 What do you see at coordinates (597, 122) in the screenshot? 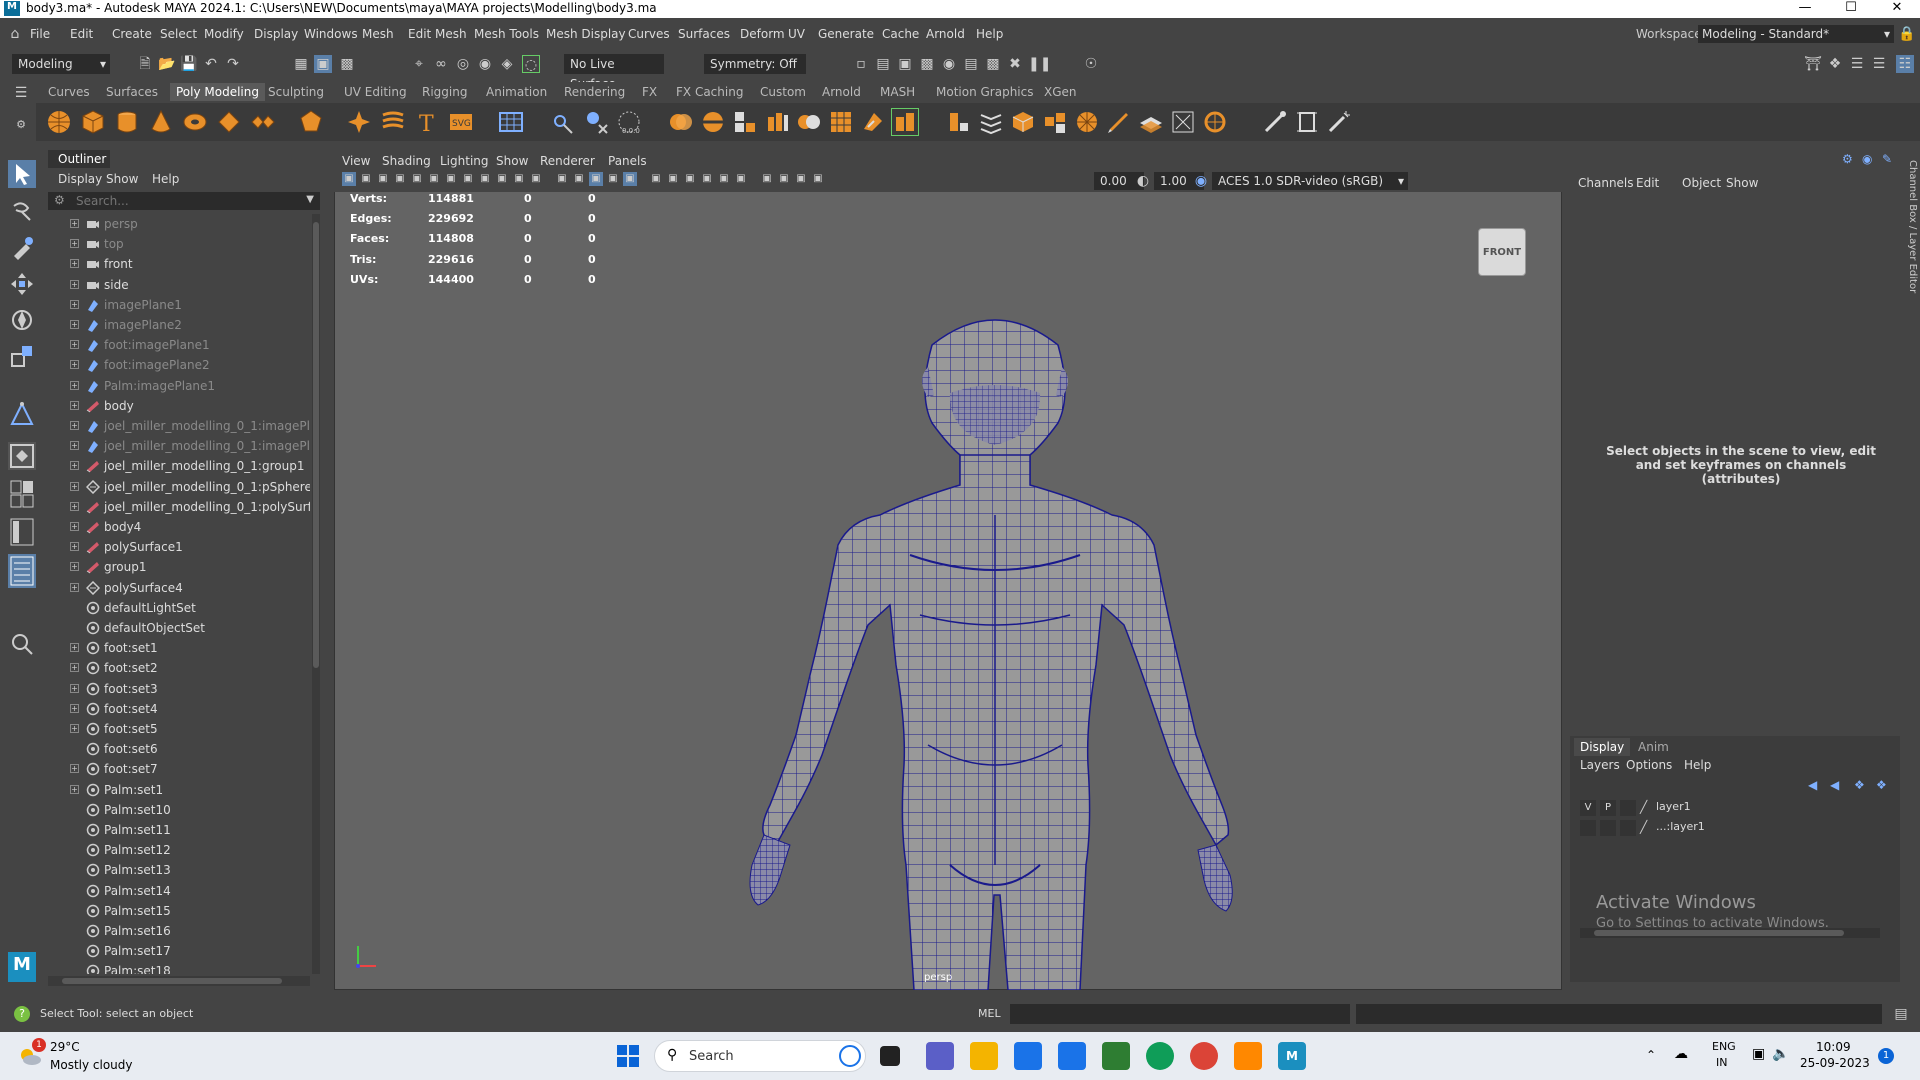
I see `separate-icon` at bounding box center [597, 122].